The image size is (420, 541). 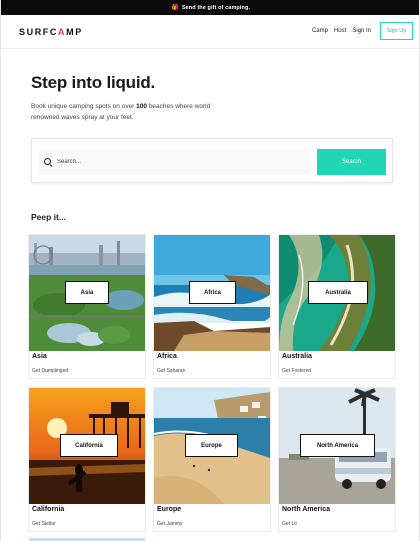 What do you see at coordinates (337, 306) in the screenshot?
I see `destination-card-australia: Australia Australia Get Fostered` at bounding box center [337, 306].